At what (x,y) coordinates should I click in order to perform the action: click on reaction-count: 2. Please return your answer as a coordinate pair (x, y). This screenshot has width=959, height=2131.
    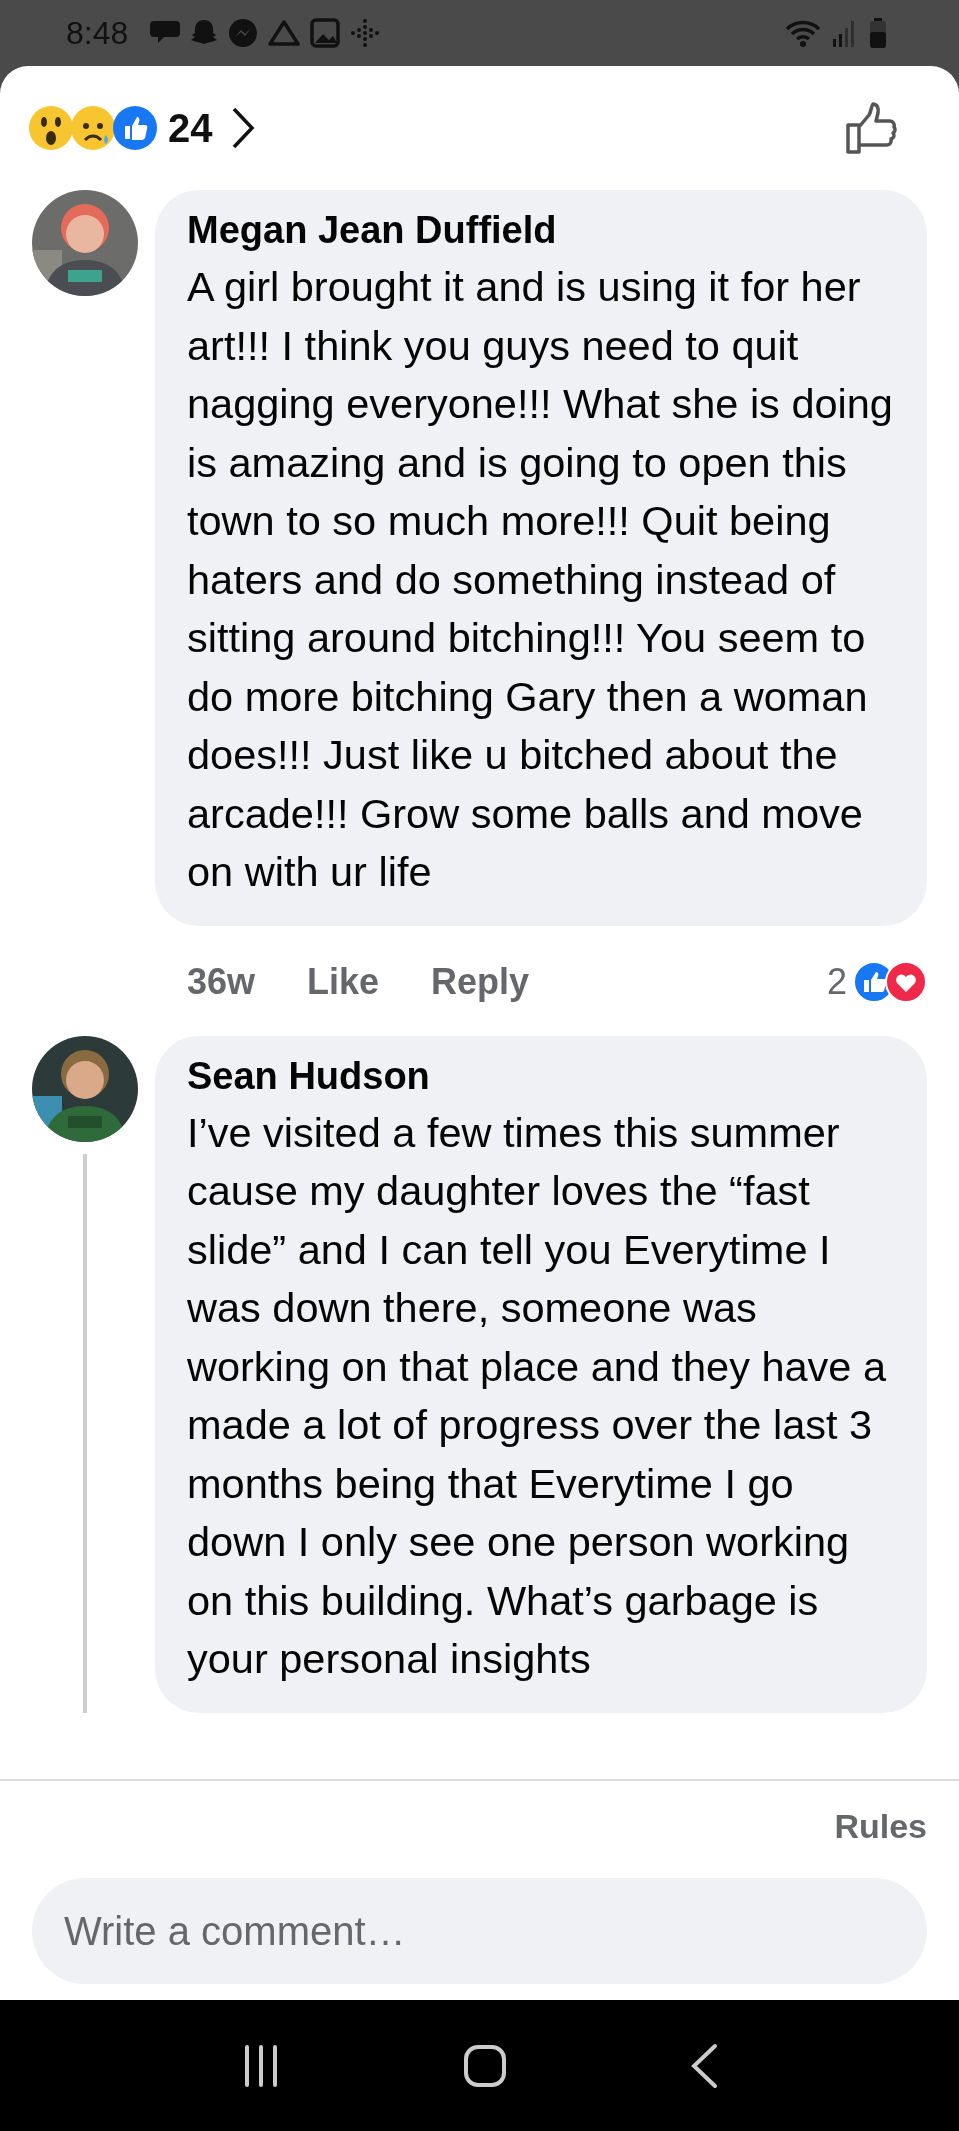
    Looking at the image, I should click on (836, 981).